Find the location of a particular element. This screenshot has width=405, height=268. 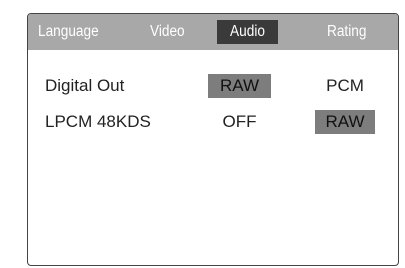

tab-bar: Language Video Audio Rating is located at coordinates (213, 32).